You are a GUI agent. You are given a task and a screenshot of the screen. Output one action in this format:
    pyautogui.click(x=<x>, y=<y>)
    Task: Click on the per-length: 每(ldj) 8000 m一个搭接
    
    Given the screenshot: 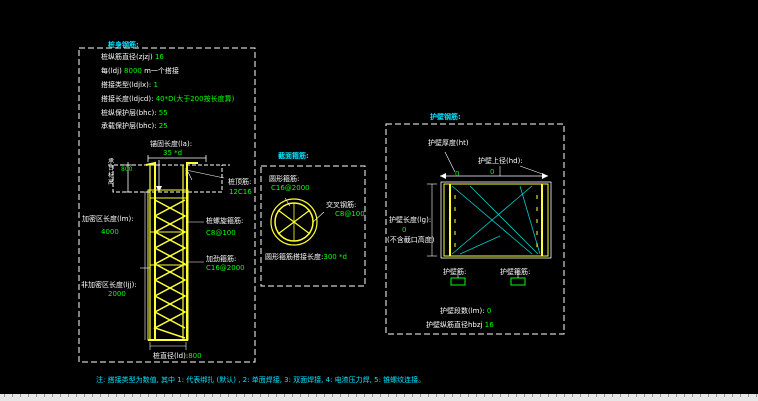 What is the action you would take?
    pyautogui.click(x=140, y=71)
    